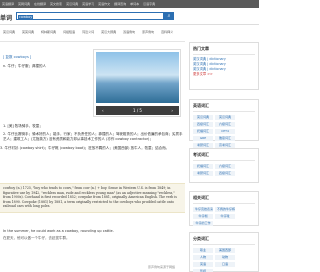  What do you see at coordinates (24, 66) in the screenshot?
I see `entry-meaning: n. 牛仔；牛仔服；莽撞的人` at bounding box center [24, 66].